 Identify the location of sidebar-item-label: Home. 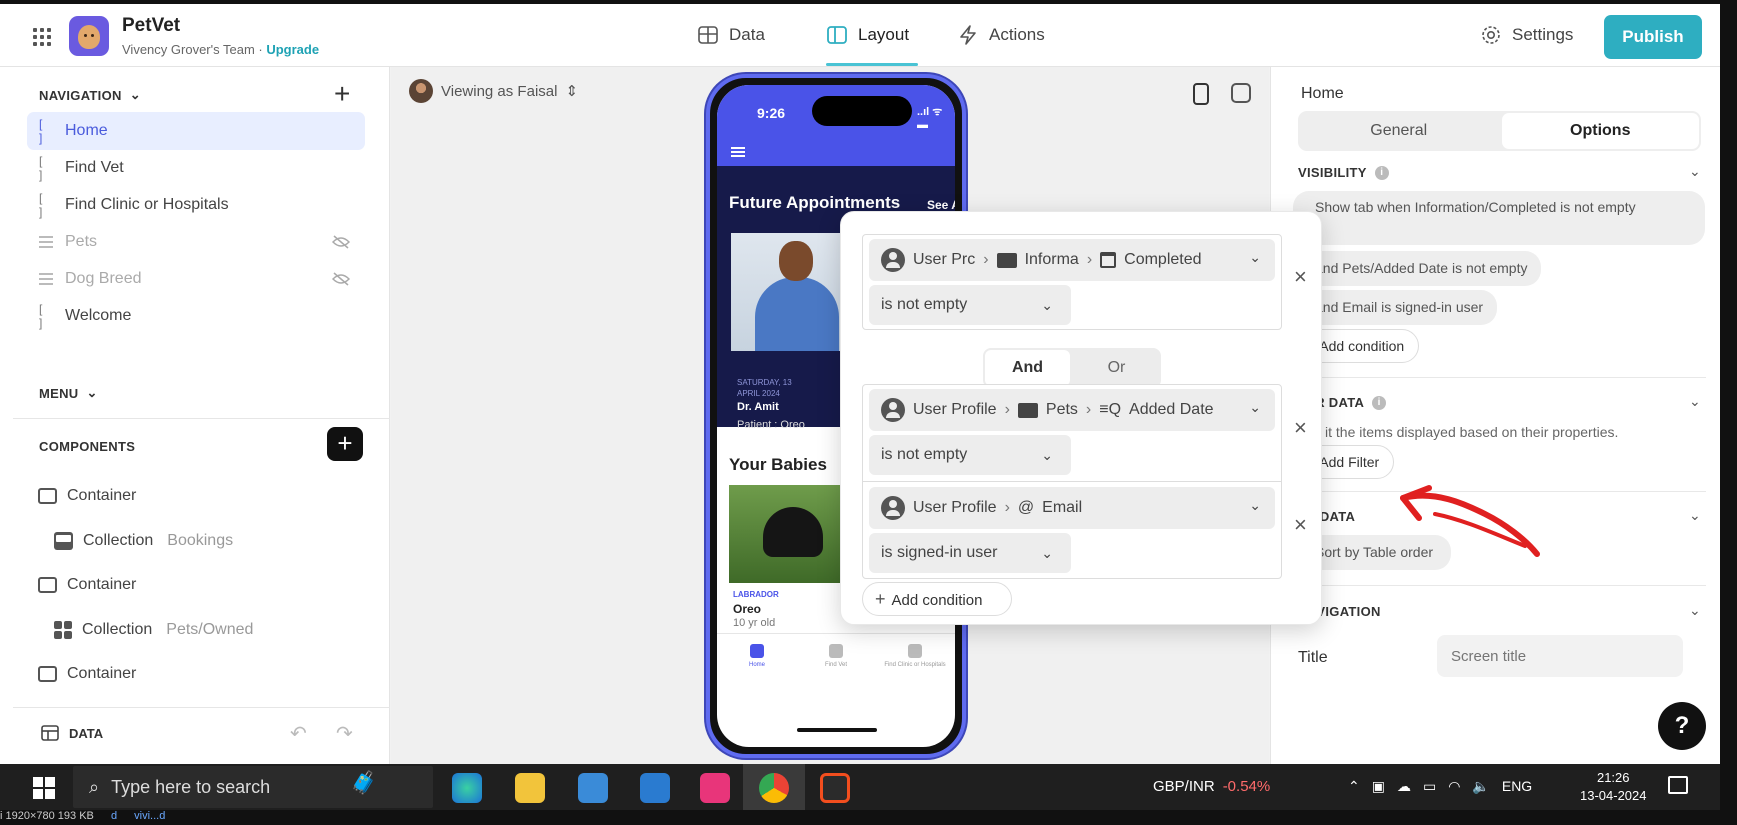
(86, 130).